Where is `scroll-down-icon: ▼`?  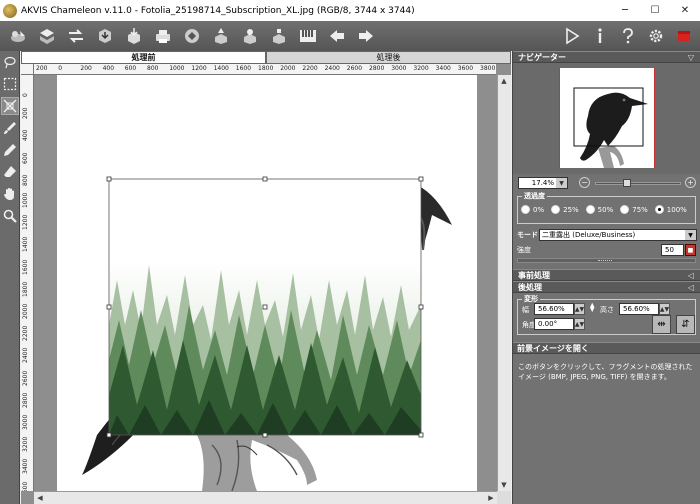 scroll-down-icon: ▼ is located at coordinates (504, 485).